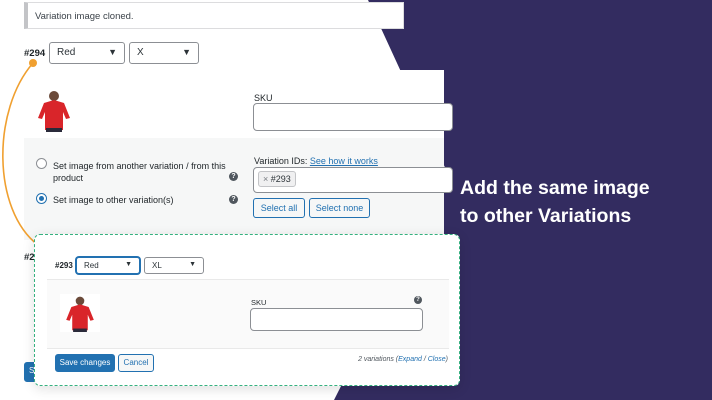  What do you see at coordinates (66, 52) in the screenshot?
I see `color-select-value: Red` at bounding box center [66, 52].